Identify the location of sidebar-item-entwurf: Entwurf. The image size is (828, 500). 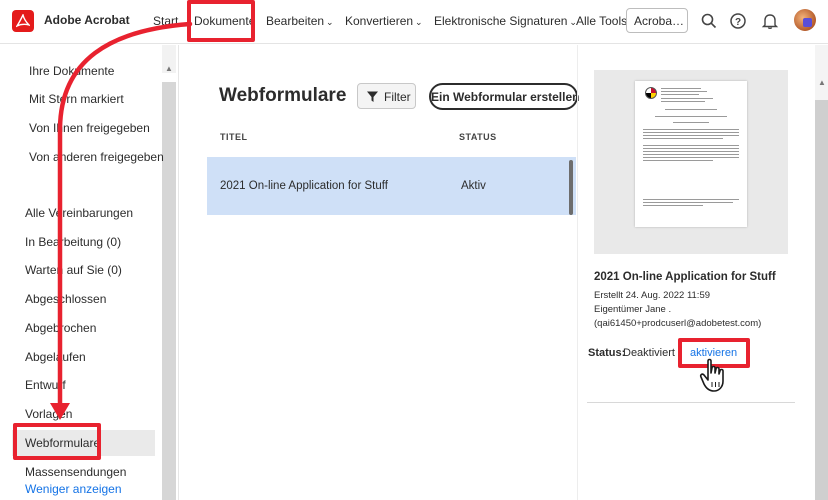
(45, 385).